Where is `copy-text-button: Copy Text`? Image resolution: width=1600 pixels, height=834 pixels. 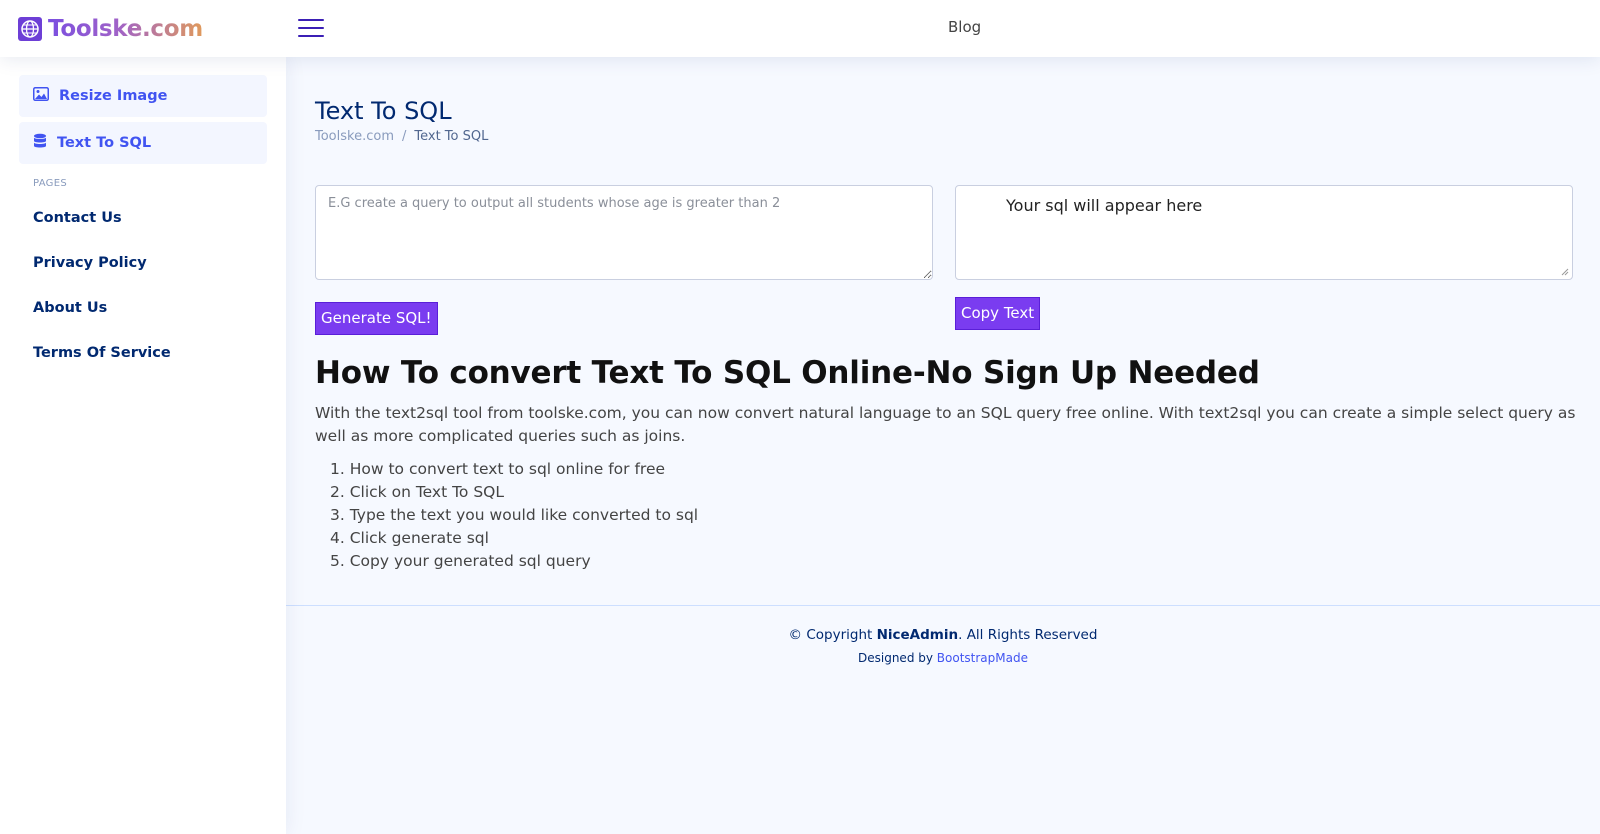
copy-text-button: Copy Text is located at coordinates (998, 313).